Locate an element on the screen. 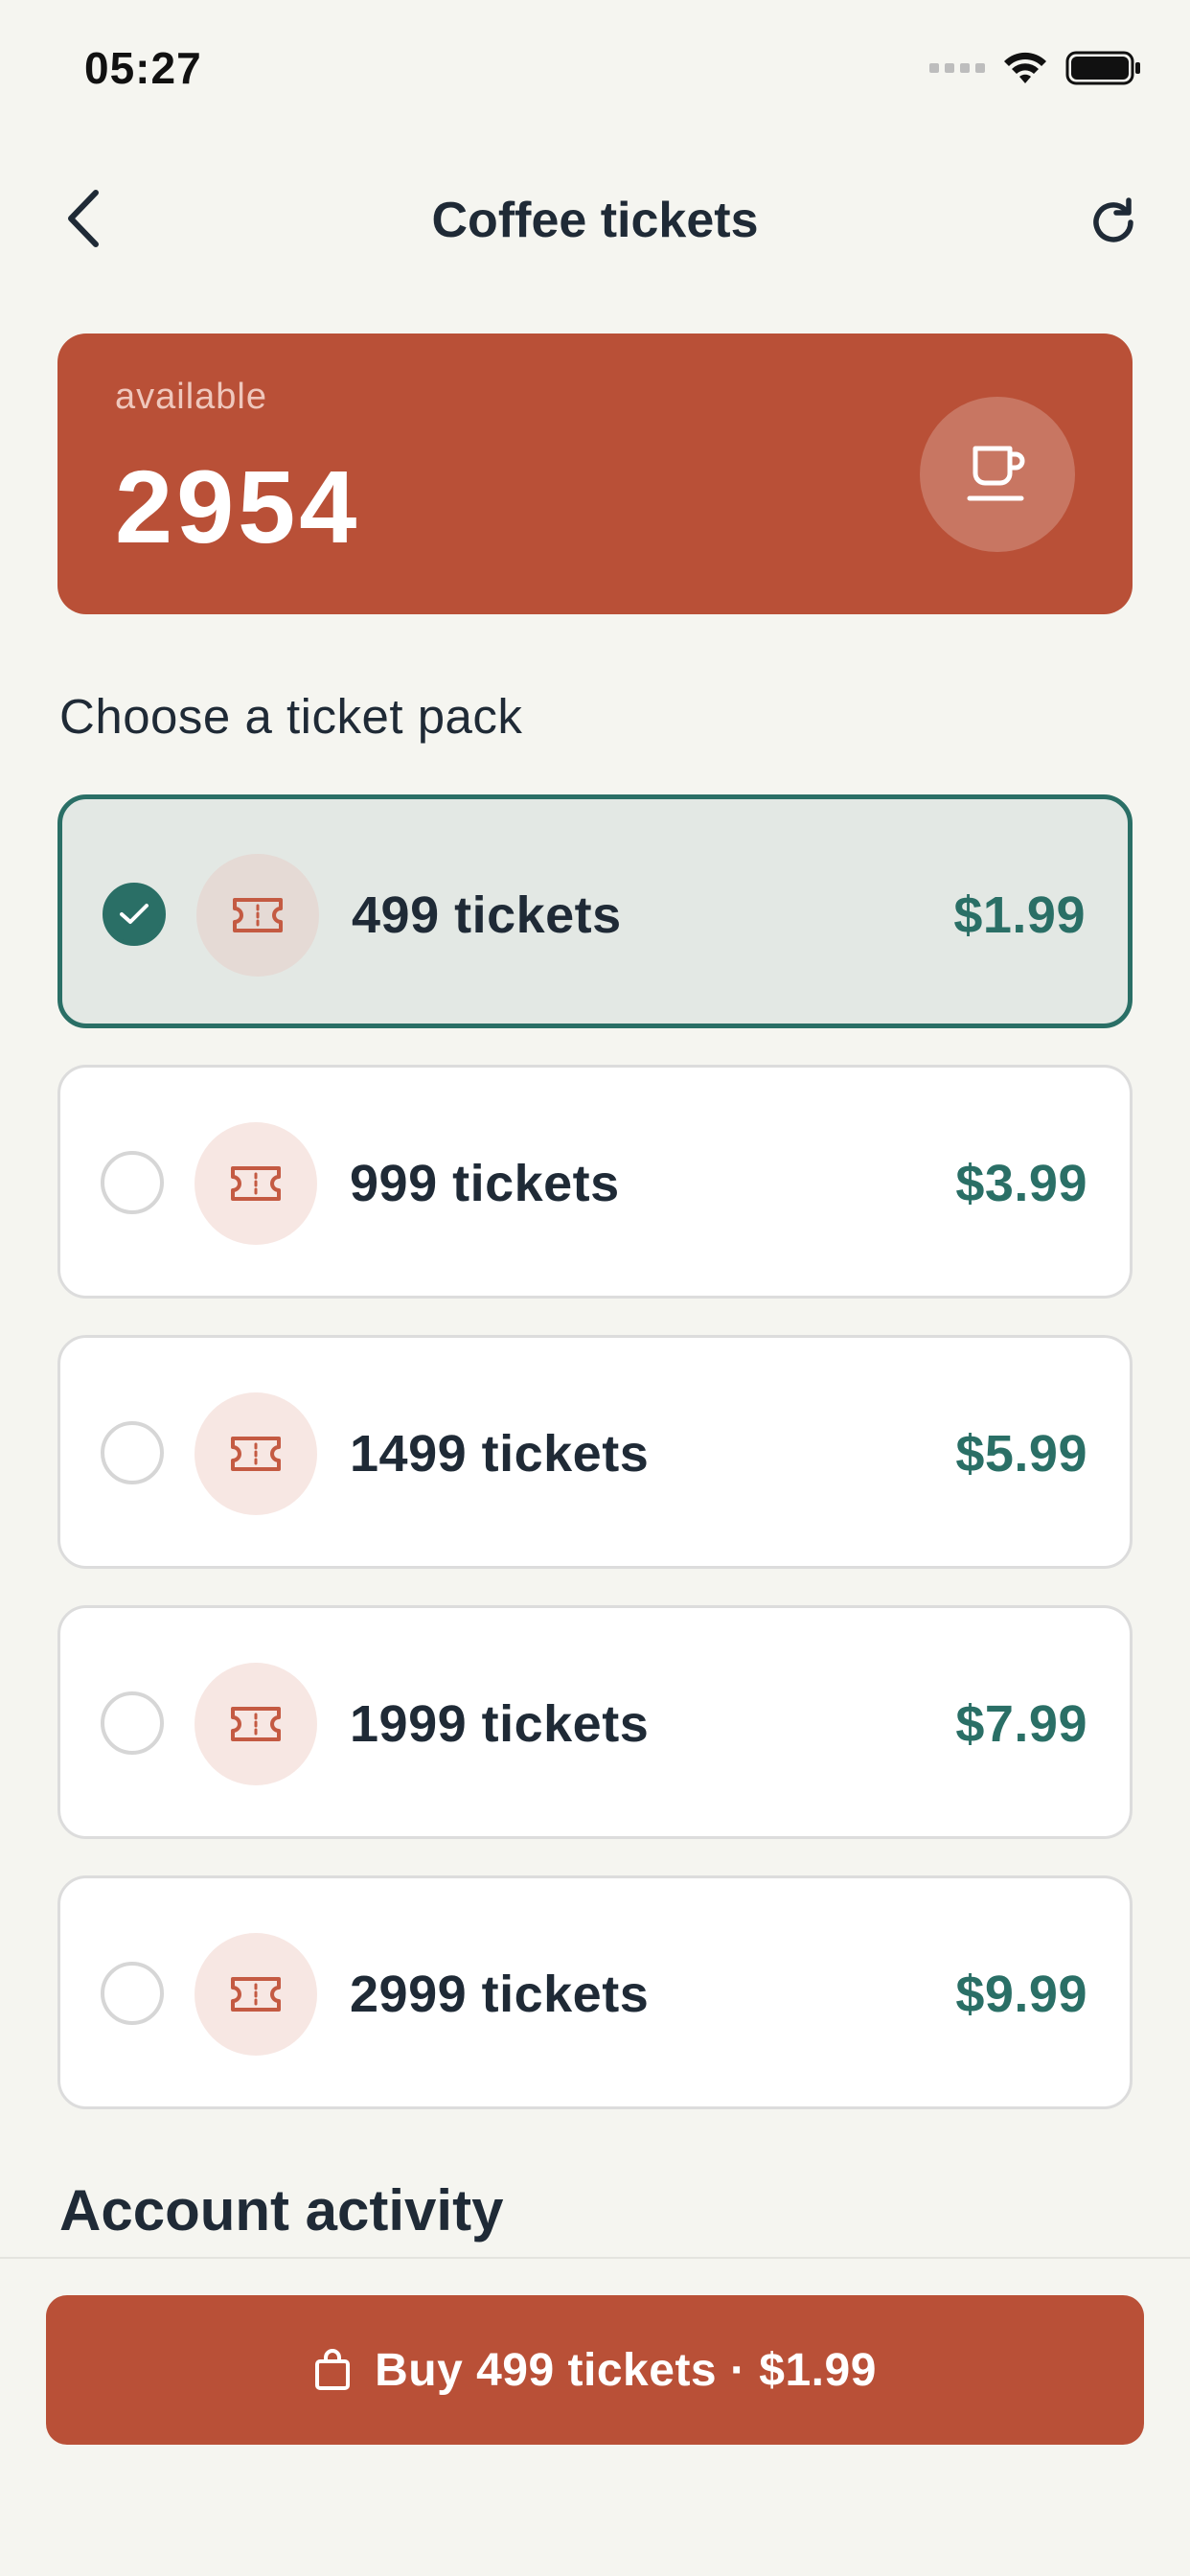 Image resolution: width=1190 pixels, height=2576 pixels. shopping-bag-icon is located at coordinates (333, 2369).